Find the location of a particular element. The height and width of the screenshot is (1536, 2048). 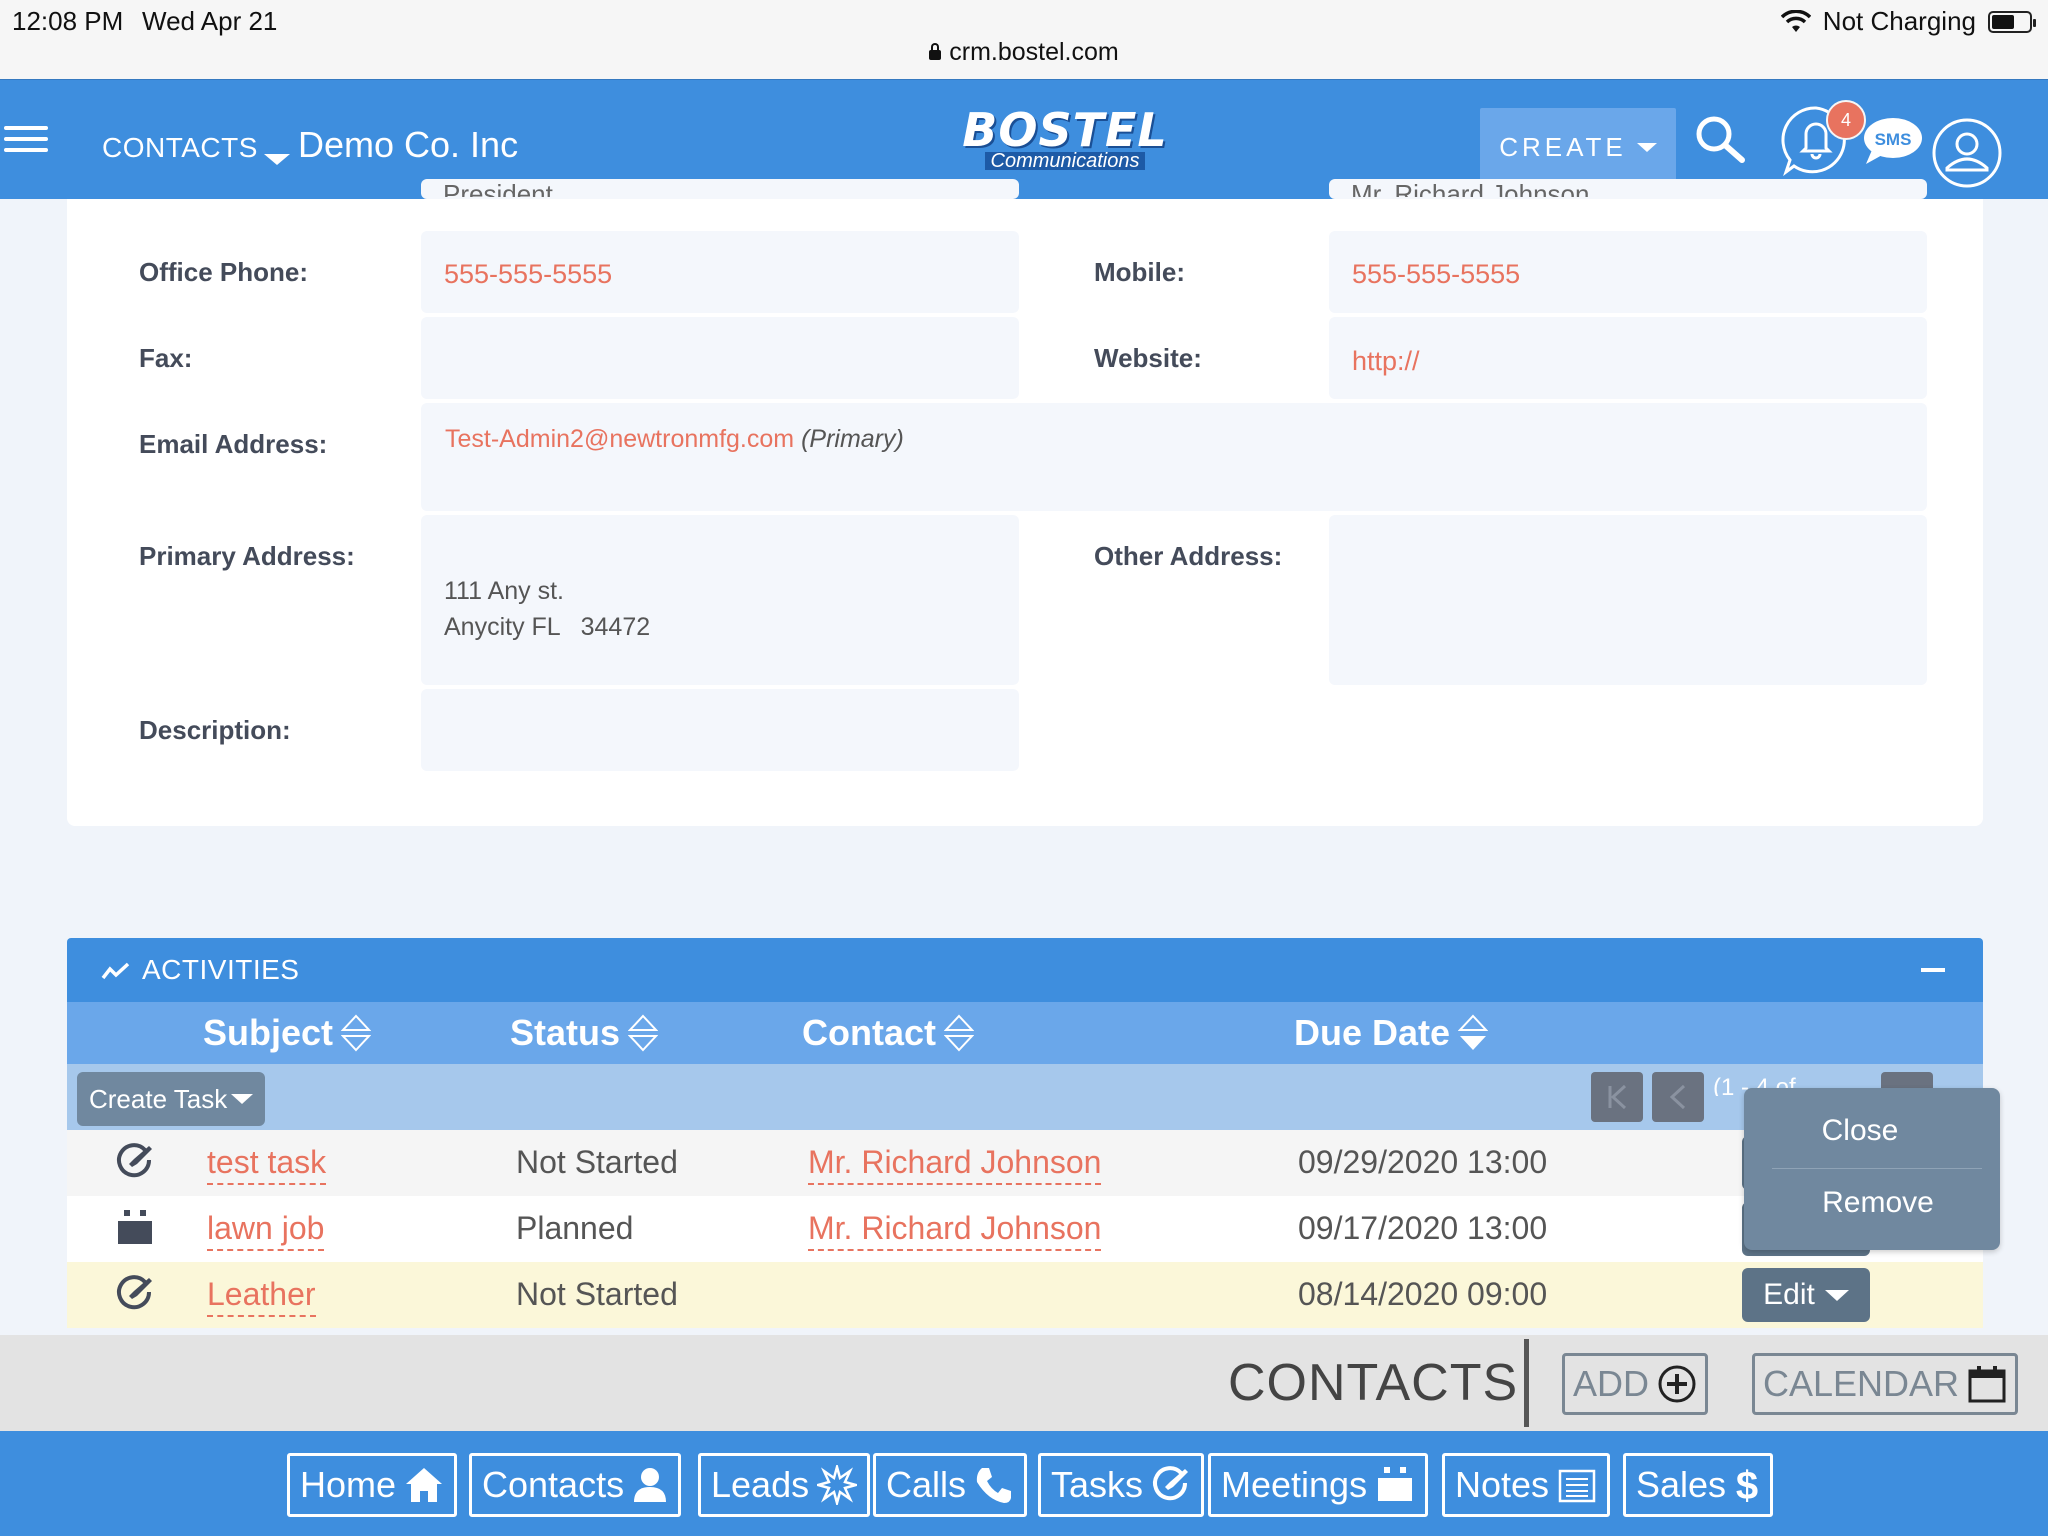

tab-home-label: Home is located at coordinates (348, 1484).